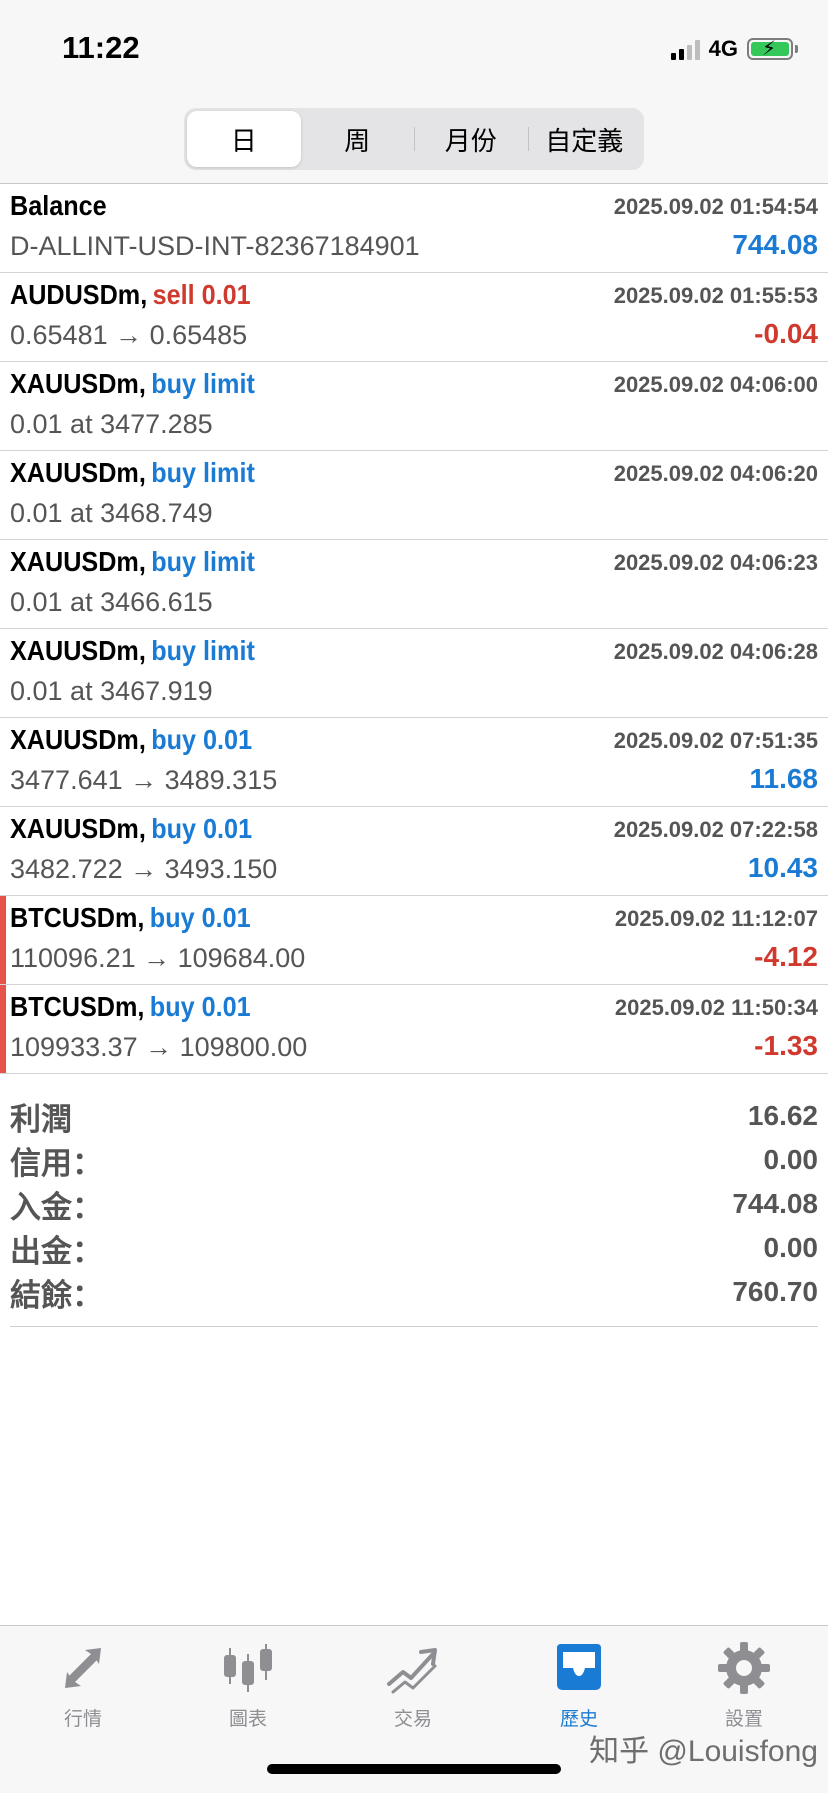  Describe the element at coordinates (111, 513) in the screenshot. I see `deal-detail: 0.01 at 3468.749` at that location.